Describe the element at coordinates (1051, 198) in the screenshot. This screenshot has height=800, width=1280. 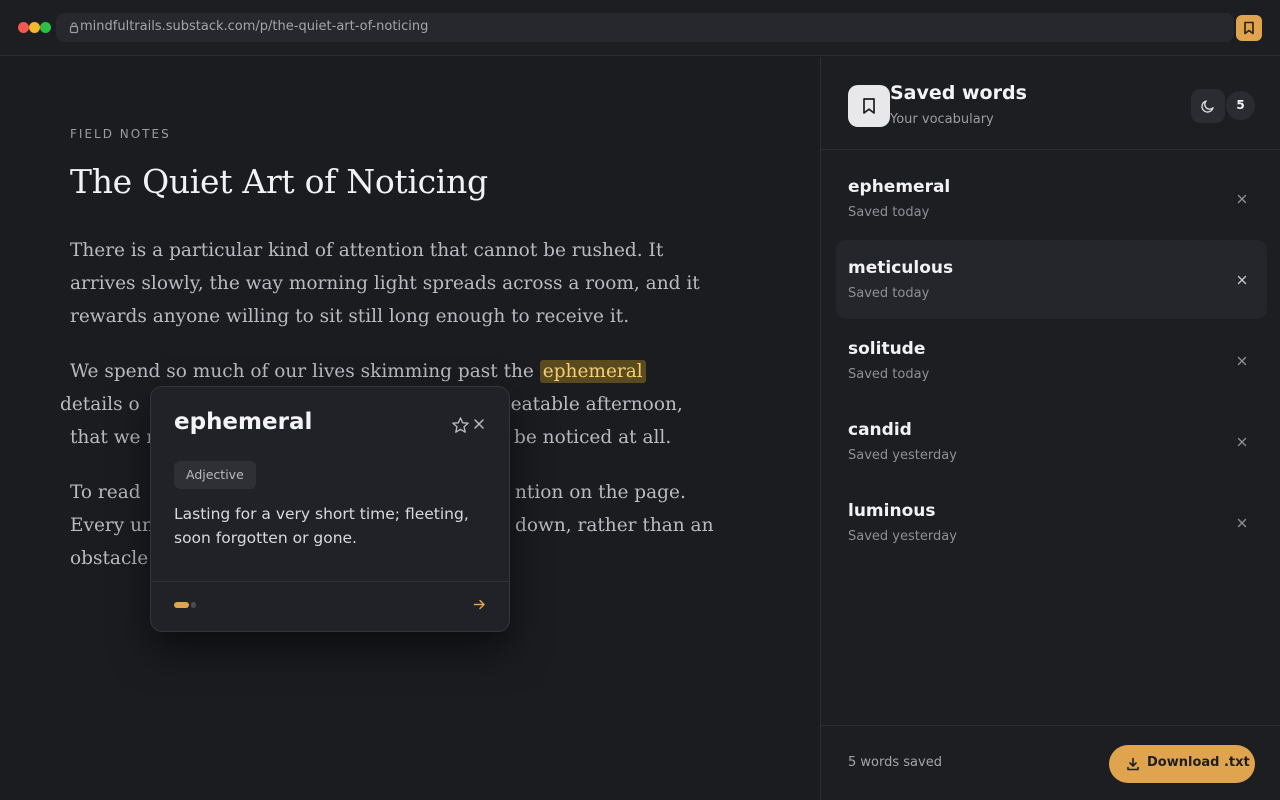
I see `list-item: ephemeral Saved today` at that location.